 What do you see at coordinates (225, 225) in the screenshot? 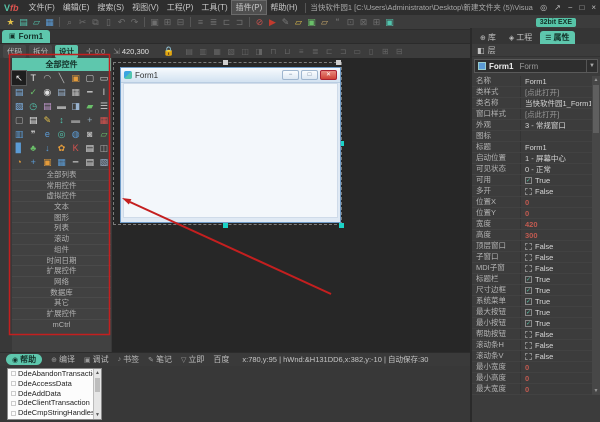
I see `handle-bottom-middle` at bounding box center [225, 225].